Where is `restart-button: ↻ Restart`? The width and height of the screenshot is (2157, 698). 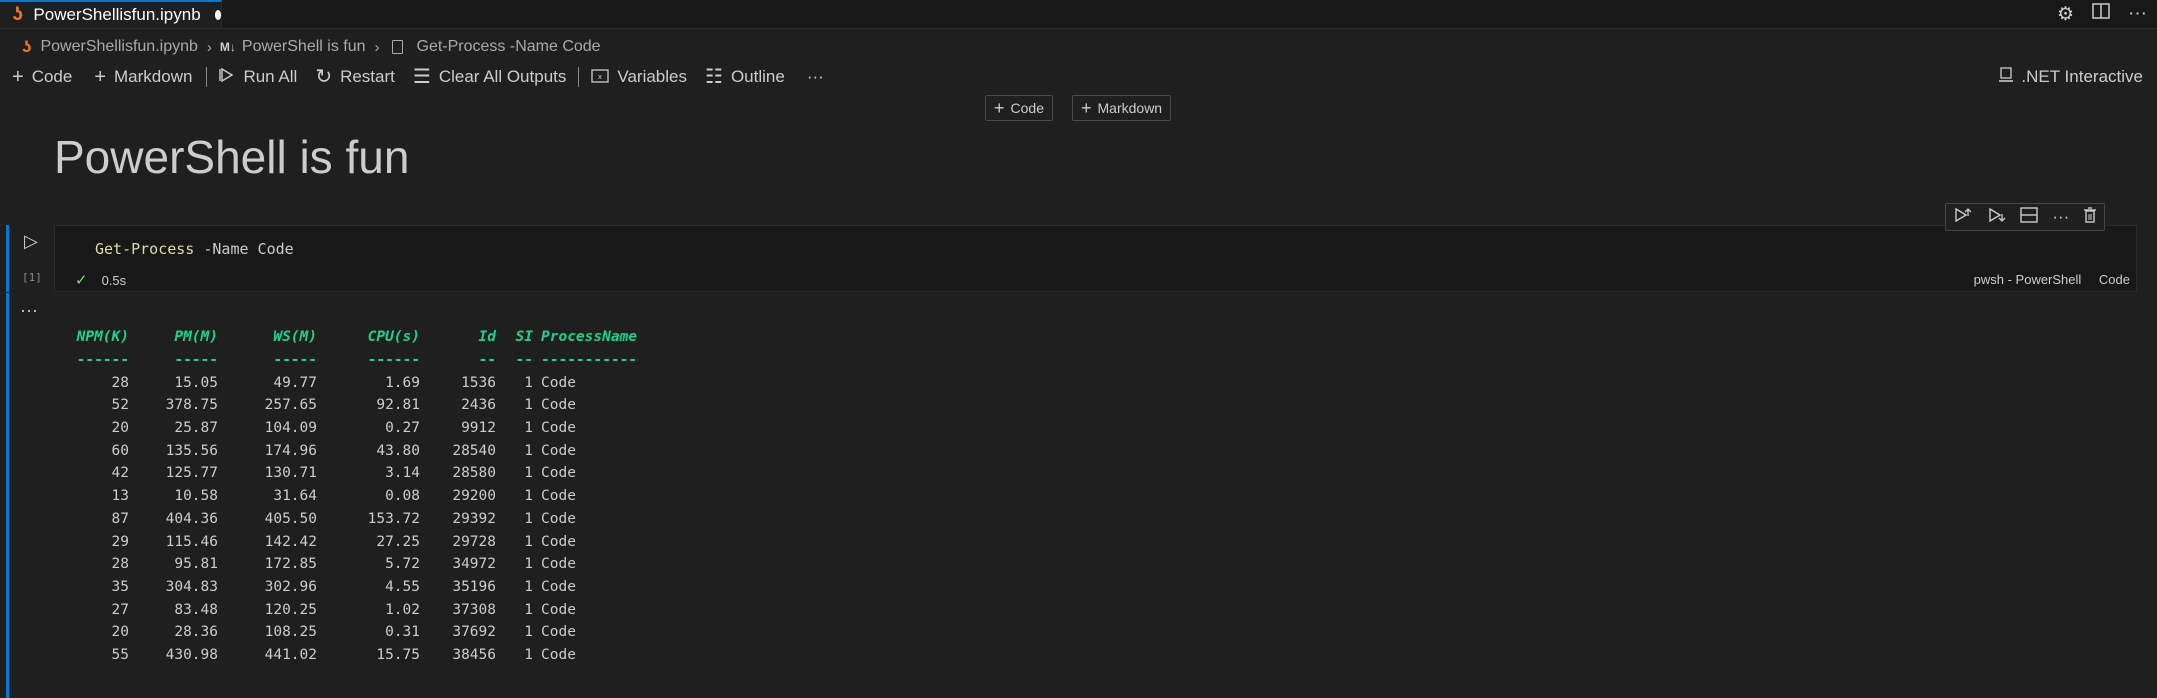
restart-button: ↻ Restart is located at coordinates (355, 77).